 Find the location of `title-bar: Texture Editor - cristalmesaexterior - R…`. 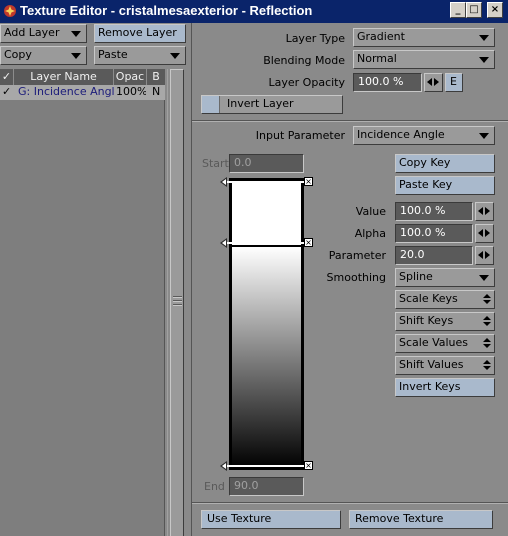

title-bar: Texture Editor - cristalmesaexterior - R… is located at coordinates (254, 11).